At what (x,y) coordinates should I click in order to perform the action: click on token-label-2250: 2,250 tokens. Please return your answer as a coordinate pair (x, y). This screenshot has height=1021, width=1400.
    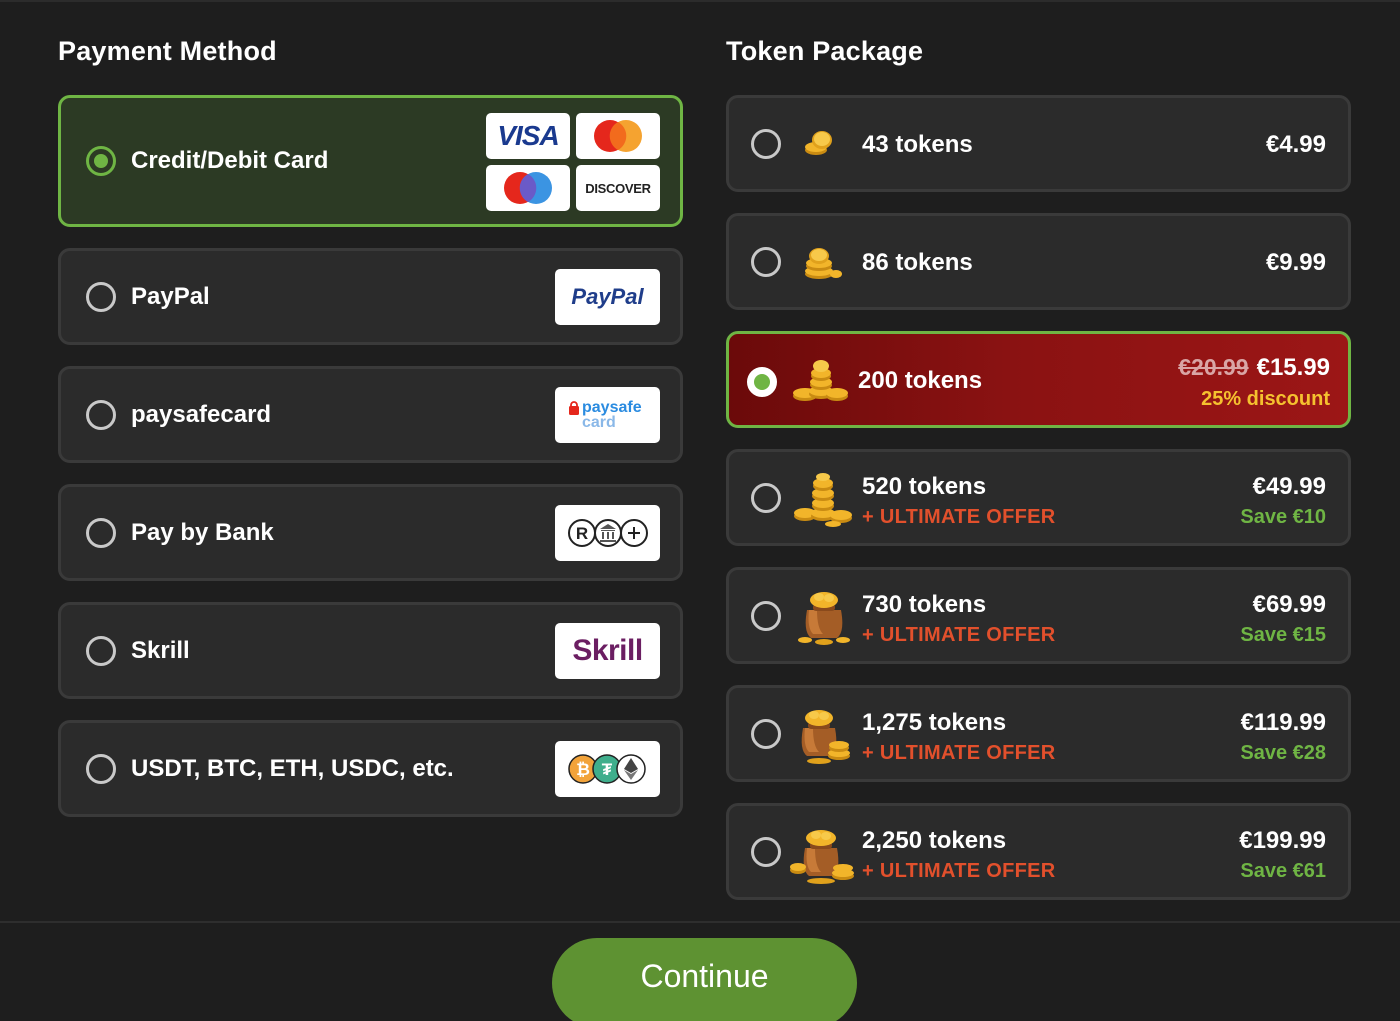
    Looking at the image, I should click on (934, 840).